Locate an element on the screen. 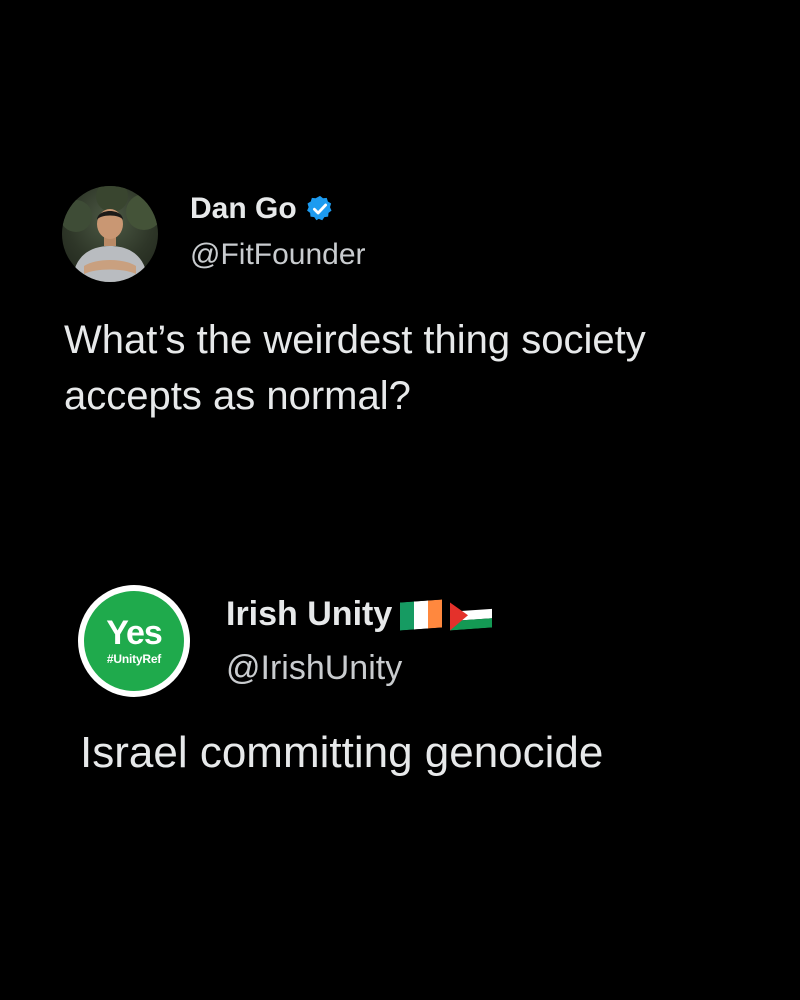  author-name-line: Dan Go is located at coordinates (262, 209).